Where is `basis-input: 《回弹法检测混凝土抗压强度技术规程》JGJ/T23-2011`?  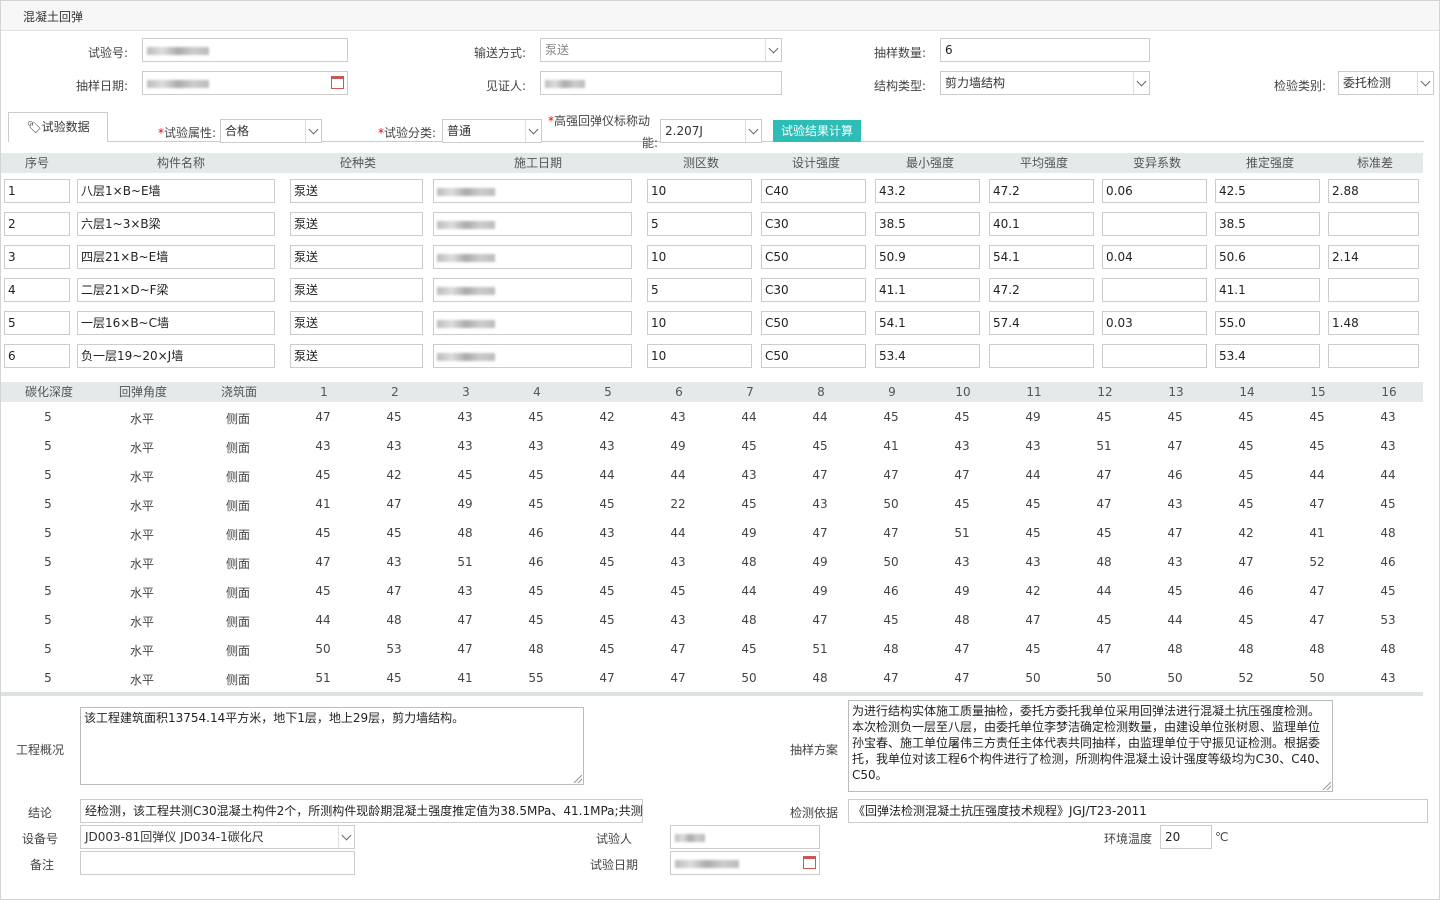 basis-input: 《回弹法检测混凝土抗压强度技术规程》JGJ/T23-2011 is located at coordinates (1138, 811).